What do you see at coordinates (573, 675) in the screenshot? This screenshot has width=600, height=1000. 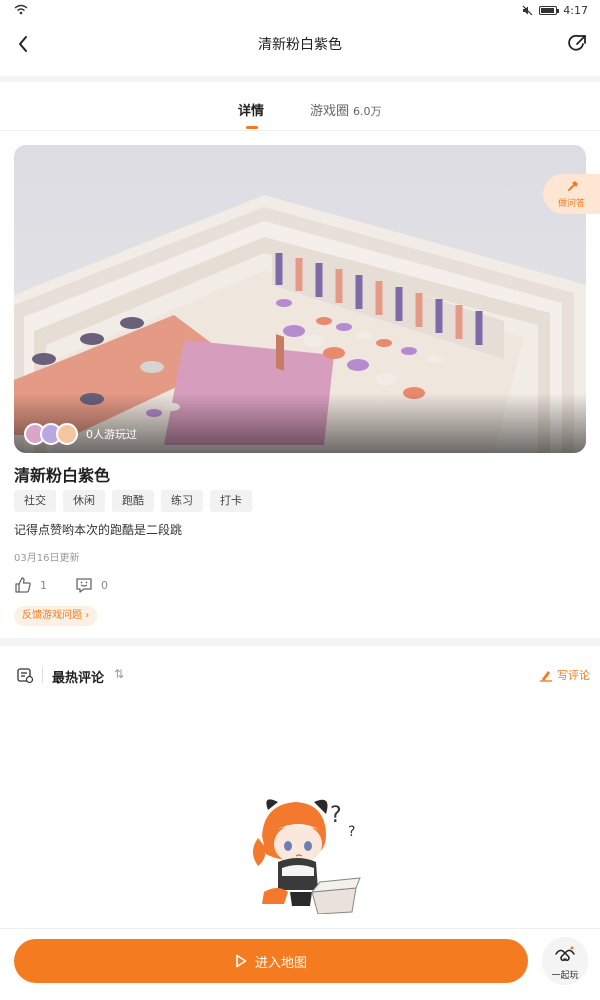 I see `write-comment-label: 写评论` at bounding box center [573, 675].